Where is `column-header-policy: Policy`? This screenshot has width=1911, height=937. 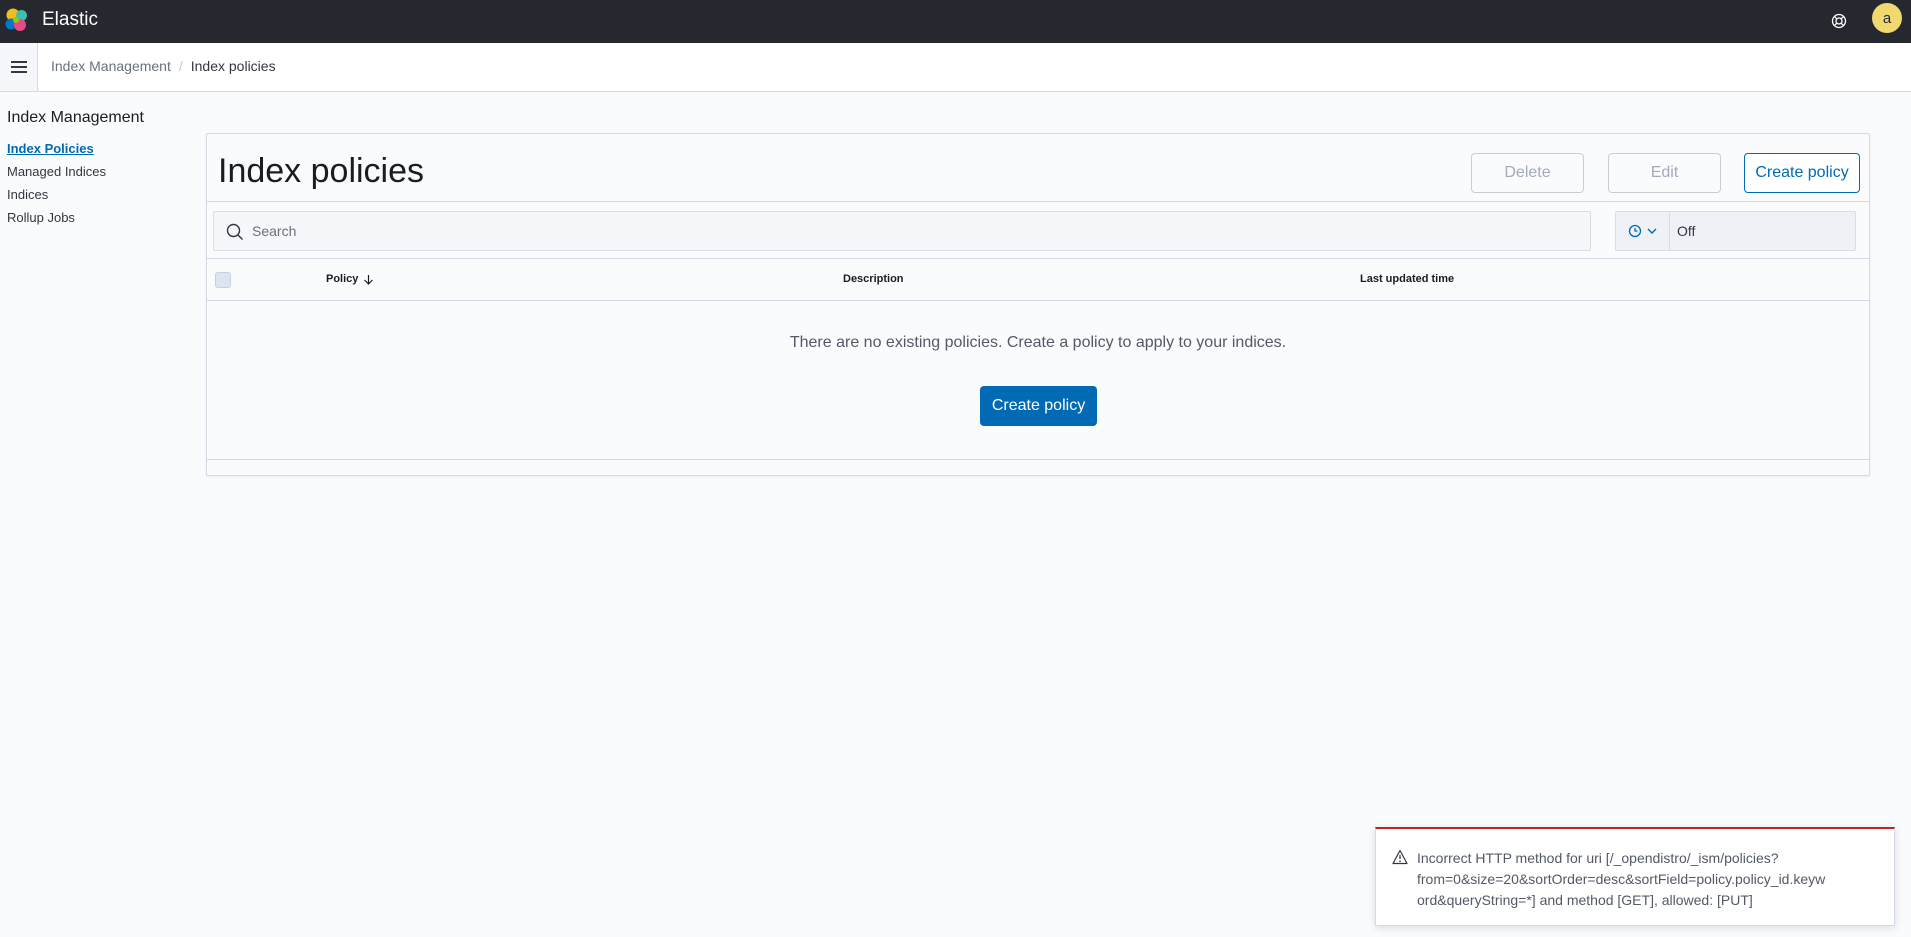 column-header-policy: Policy is located at coordinates (350, 279).